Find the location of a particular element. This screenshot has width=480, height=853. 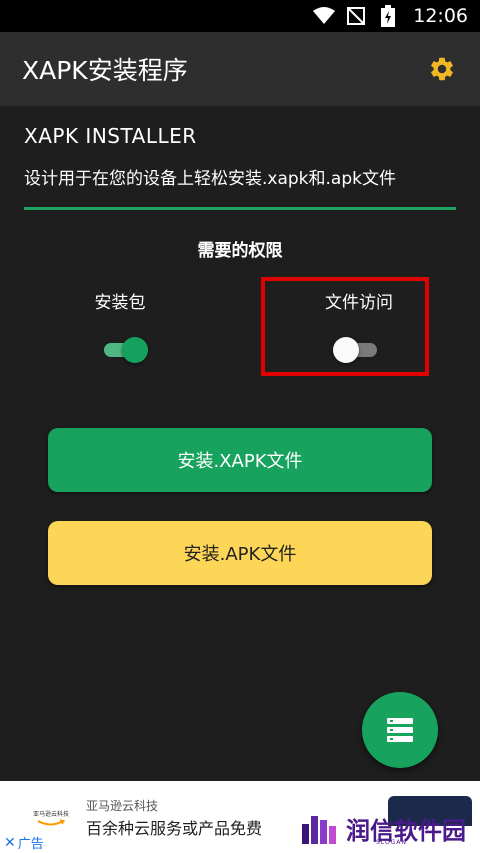

gear-icon is located at coordinates (442, 69).